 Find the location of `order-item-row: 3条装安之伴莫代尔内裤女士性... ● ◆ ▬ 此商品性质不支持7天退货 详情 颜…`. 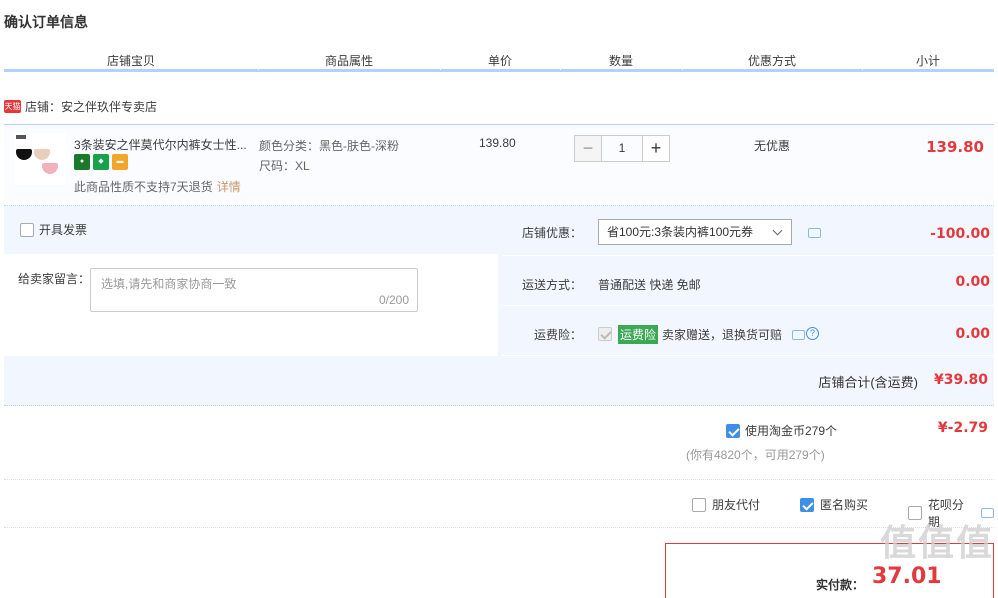

order-item-row: 3条装安之伴莫代尔内裤女士性... ● ◆ ▬ 此商品性质不支持7天退货 详情 颜… is located at coordinates (499, 165).